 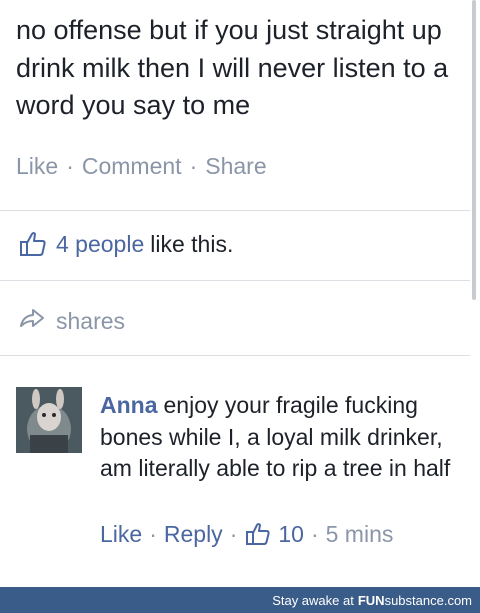 What do you see at coordinates (240, 600) in the screenshot?
I see `watermark-bar: Stay awake at FUN substance .com` at bounding box center [240, 600].